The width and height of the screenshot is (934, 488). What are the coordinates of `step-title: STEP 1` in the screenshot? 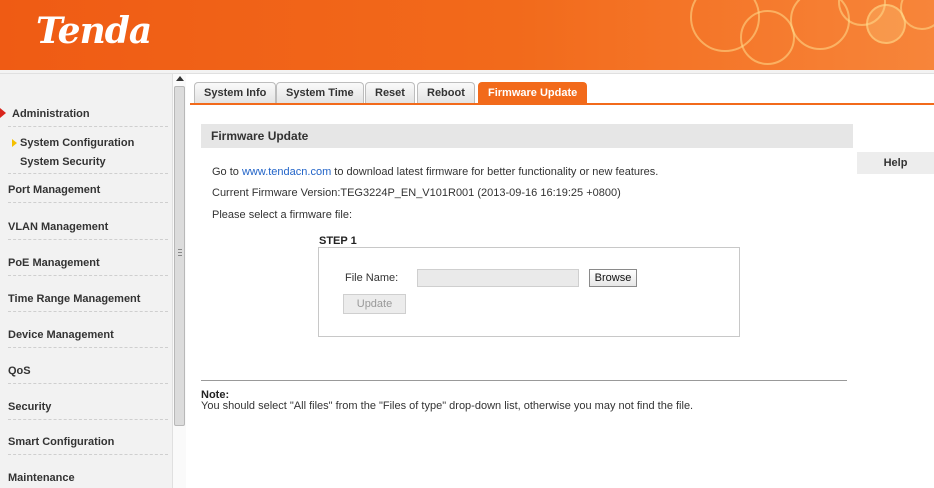 It's located at (338, 241).